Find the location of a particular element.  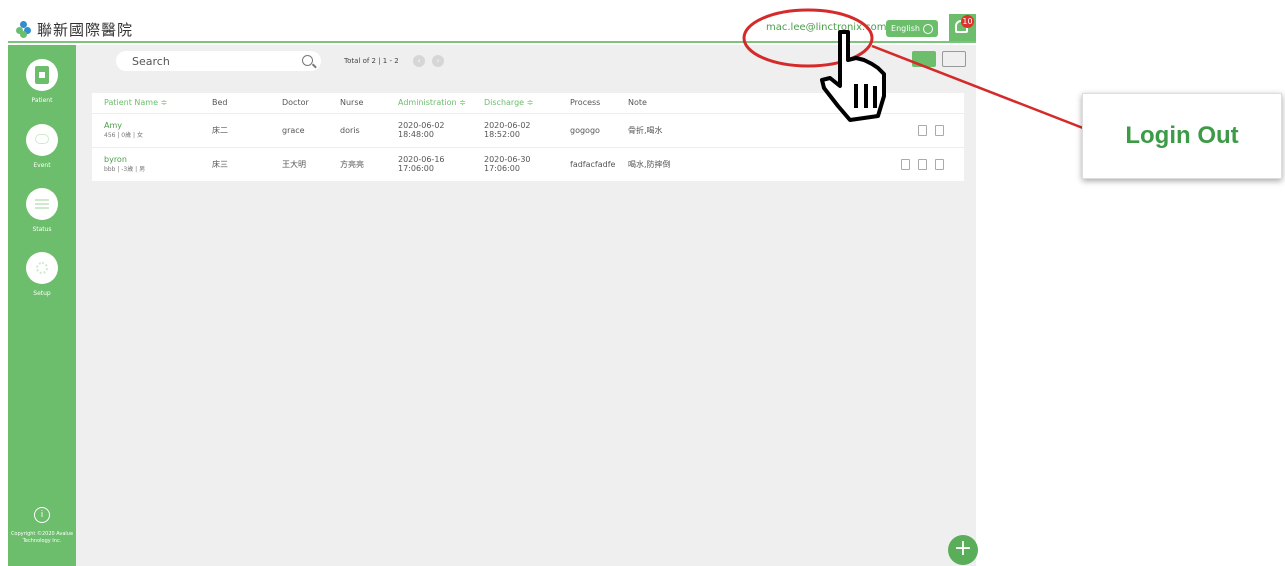

card-view-toggle is located at coordinates (954, 59).